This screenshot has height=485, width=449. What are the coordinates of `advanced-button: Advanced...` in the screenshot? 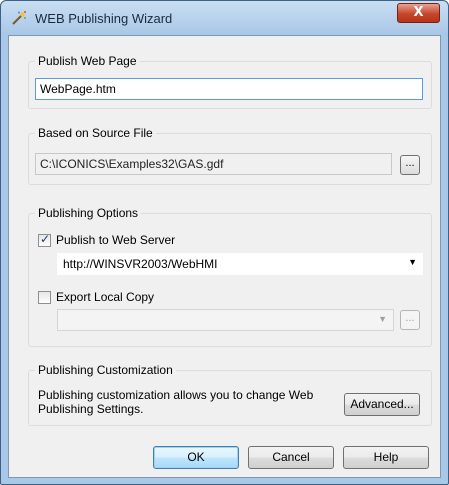 It's located at (382, 404).